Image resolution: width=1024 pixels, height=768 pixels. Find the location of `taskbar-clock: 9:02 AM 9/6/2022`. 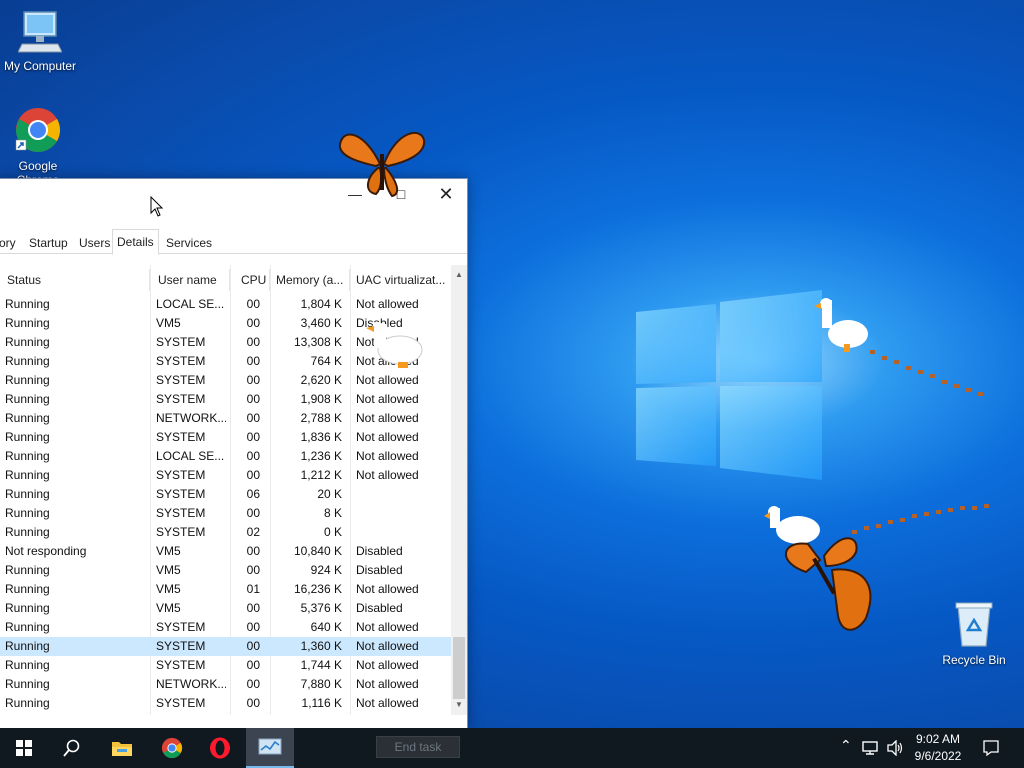

taskbar-clock: 9:02 AM 9/6/2022 is located at coordinates (938, 748).